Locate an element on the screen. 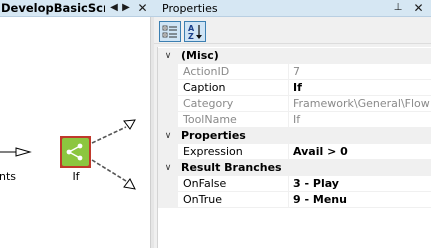 This screenshot has width=431, height=248. property-name: OnFalse is located at coordinates (233, 184).